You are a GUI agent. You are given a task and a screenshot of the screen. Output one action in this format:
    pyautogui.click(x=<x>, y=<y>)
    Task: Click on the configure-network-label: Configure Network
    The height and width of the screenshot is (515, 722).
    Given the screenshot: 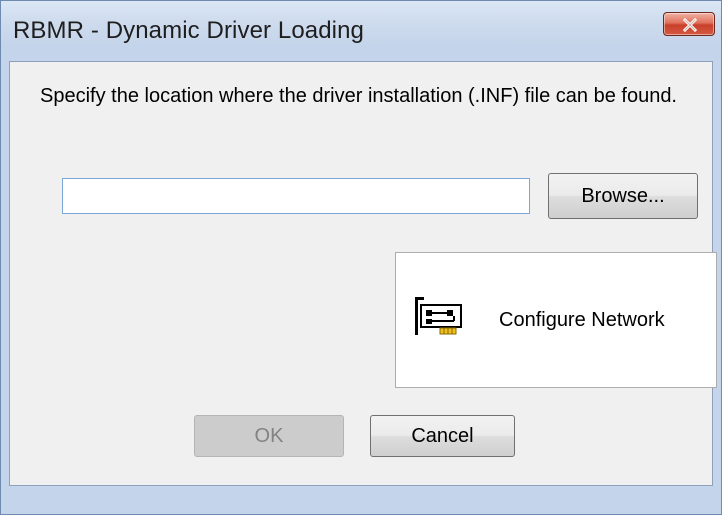 What is the action you would take?
    pyautogui.click(x=582, y=320)
    